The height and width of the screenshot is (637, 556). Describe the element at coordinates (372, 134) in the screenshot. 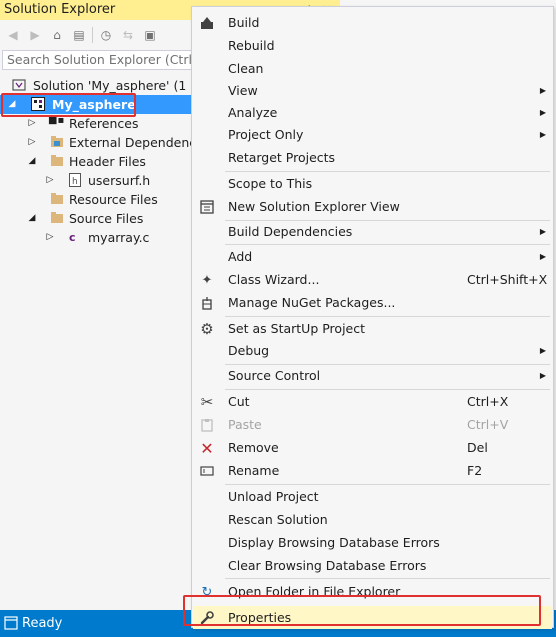

I see `menu-item-project-only: Project Only ▶` at that location.